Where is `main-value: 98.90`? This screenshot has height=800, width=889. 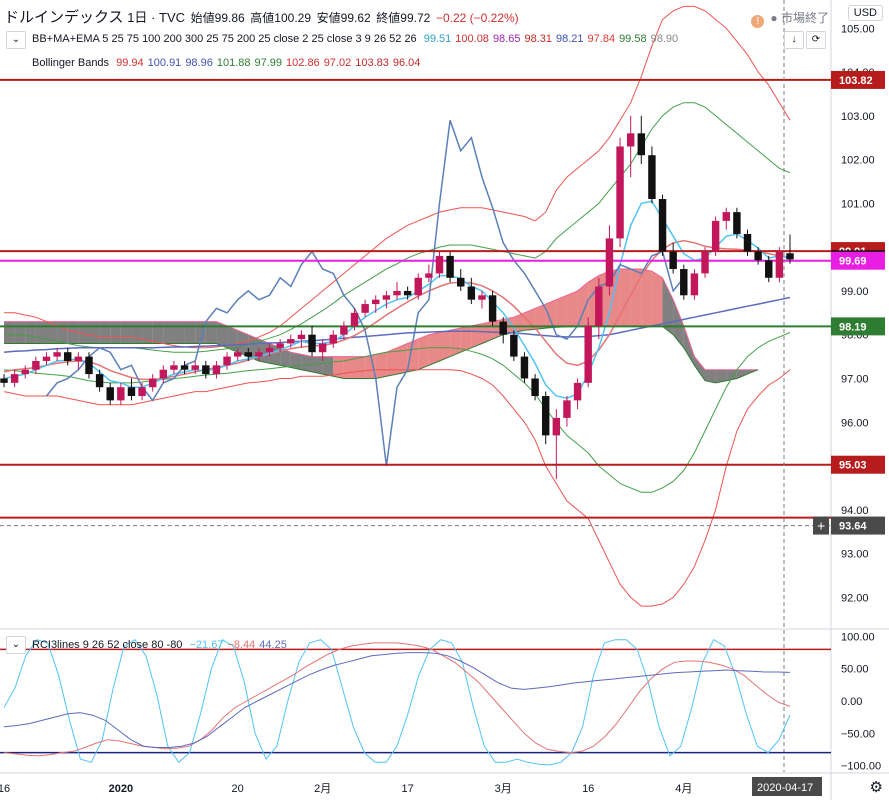 main-value: 98.90 is located at coordinates (664, 39).